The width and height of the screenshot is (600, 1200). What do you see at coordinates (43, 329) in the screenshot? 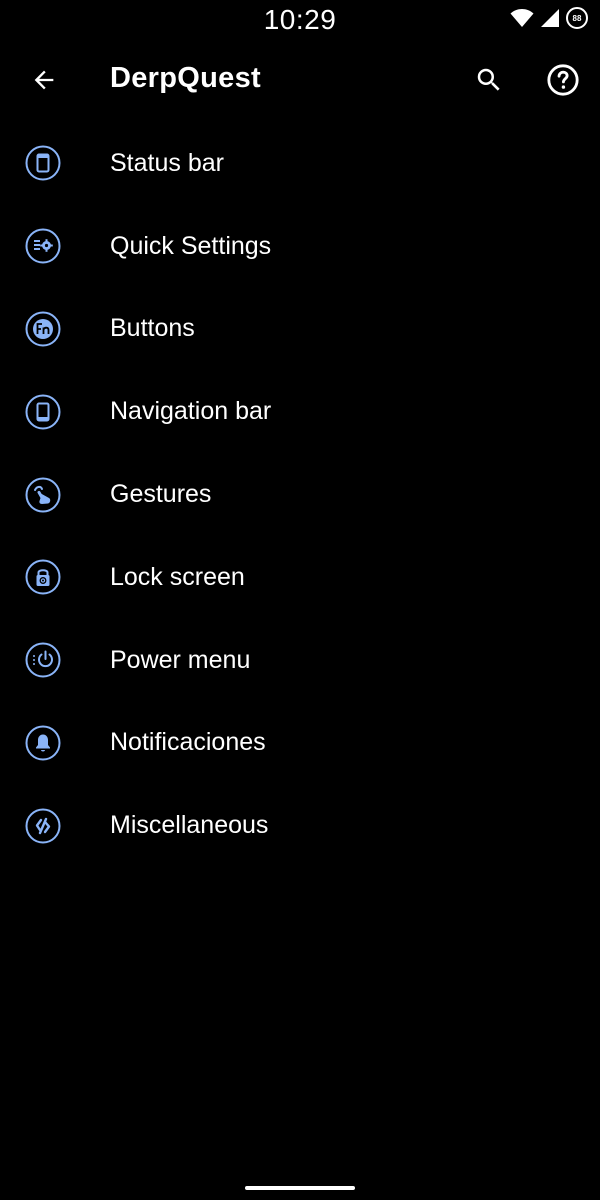
I see `fn-buttons-icon` at bounding box center [43, 329].